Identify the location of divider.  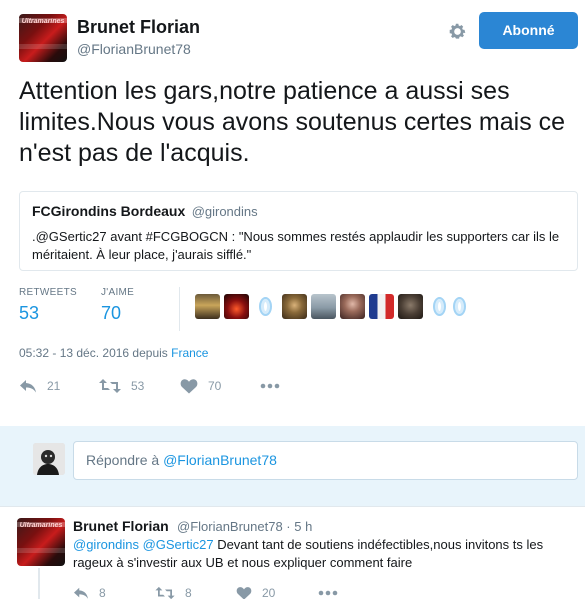
(292, 506).